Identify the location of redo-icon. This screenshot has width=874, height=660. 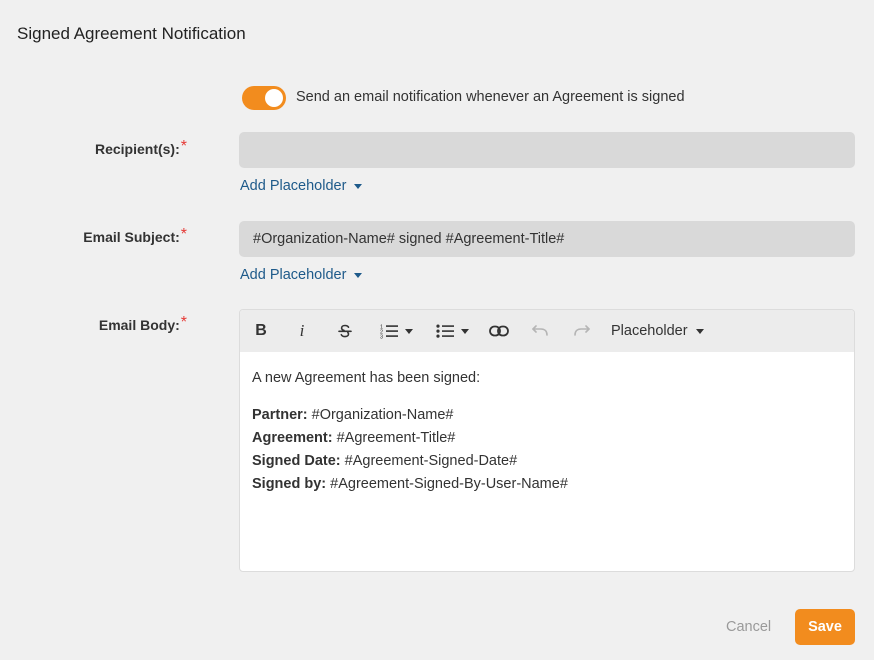
(582, 330).